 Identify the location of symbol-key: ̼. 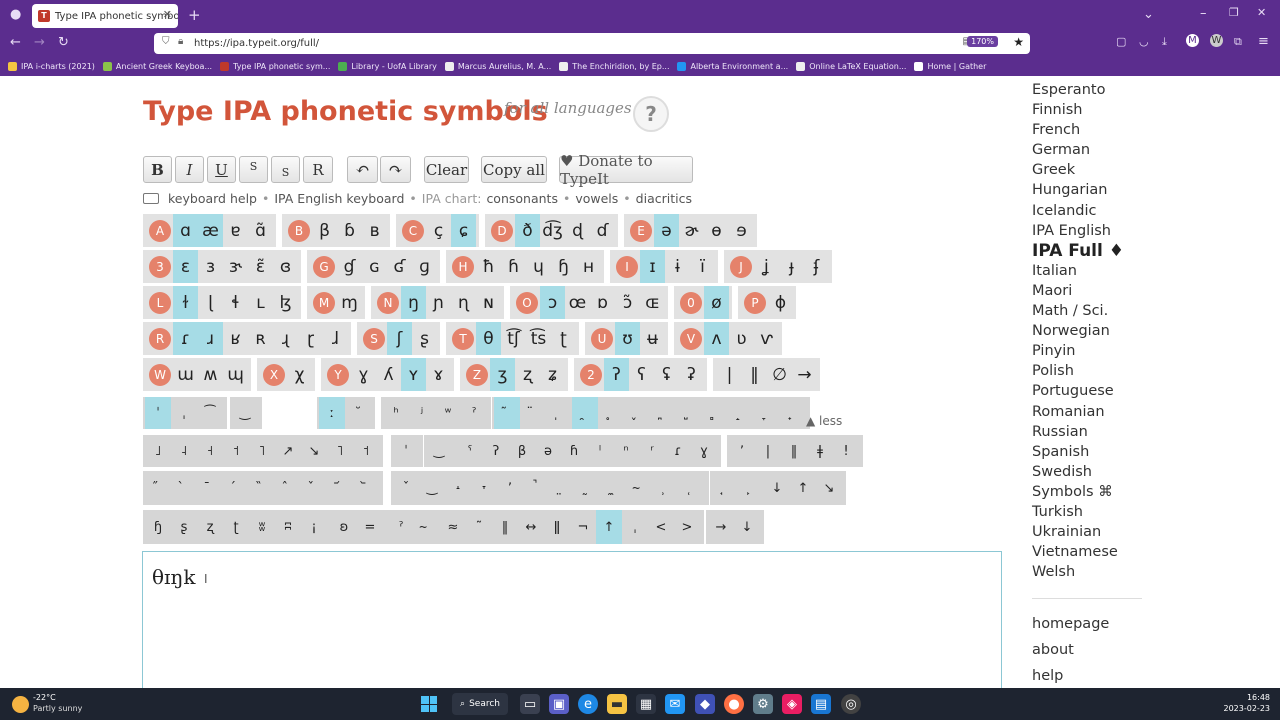
(614, 488).